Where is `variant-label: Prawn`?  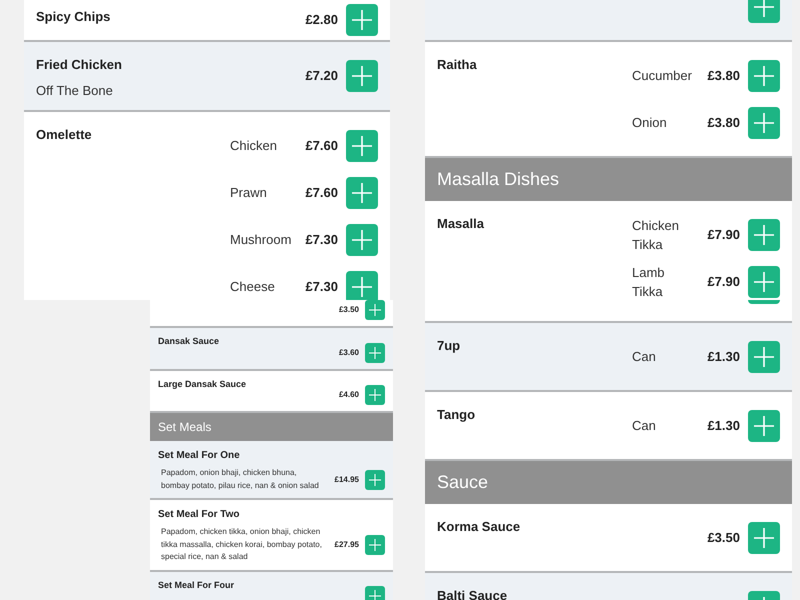 variant-label: Prawn is located at coordinates (249, 193).